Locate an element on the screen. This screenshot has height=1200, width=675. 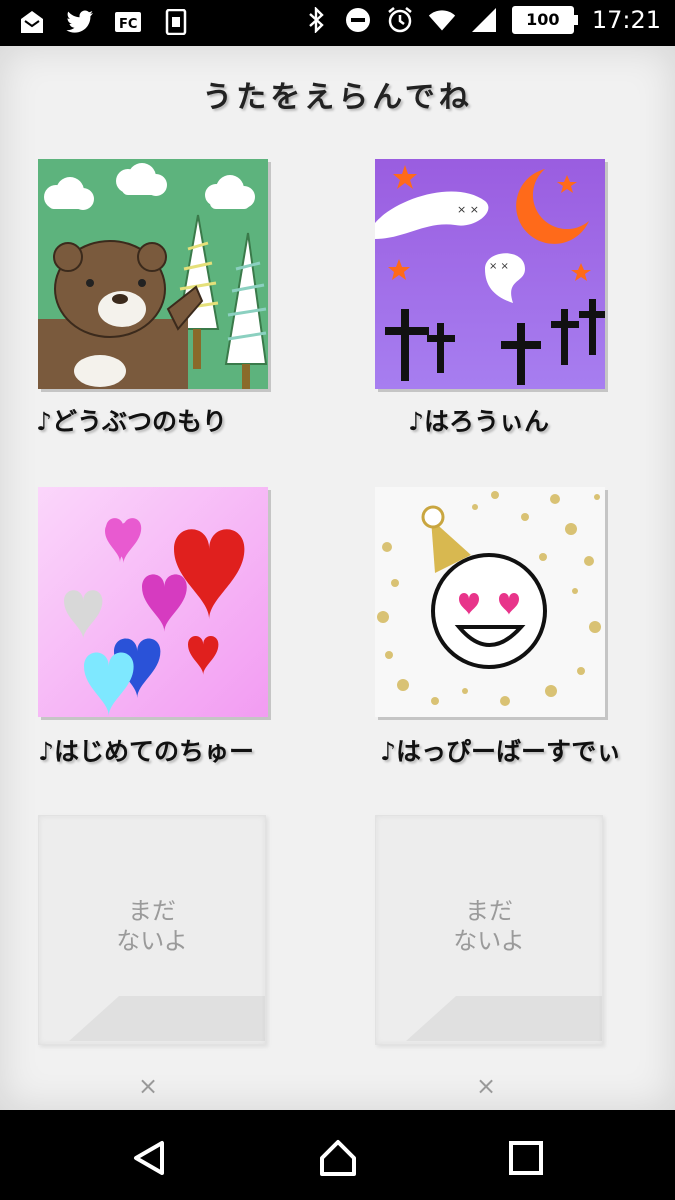
song-card-birthday is located at coordinates (517, 604).